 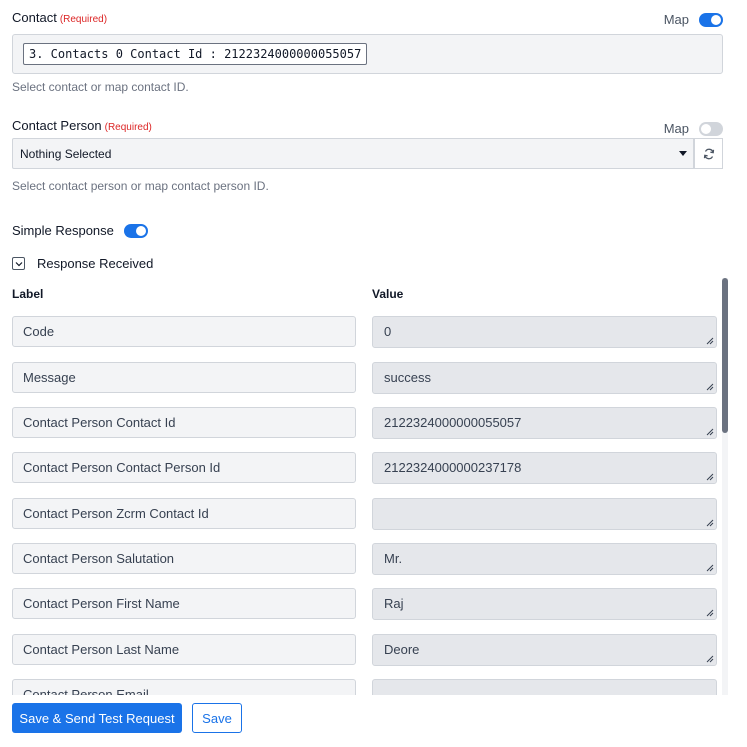 I want to click on value-column-header: Value, so click(x=388, y=294).